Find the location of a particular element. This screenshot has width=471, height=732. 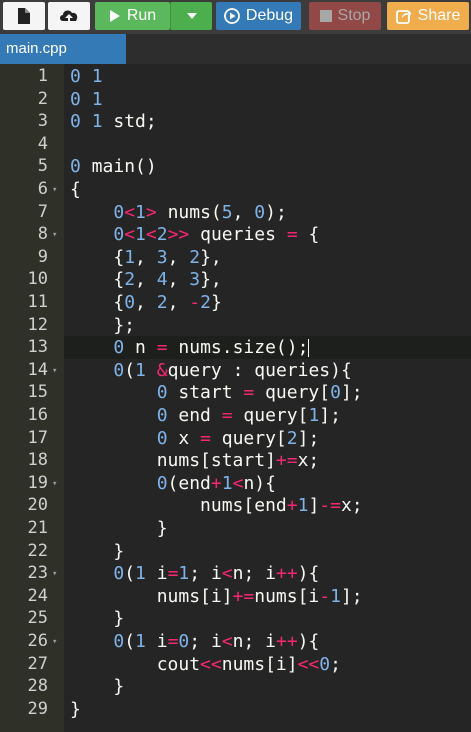

run-dropdown-button is located at coordinates (191, 16).